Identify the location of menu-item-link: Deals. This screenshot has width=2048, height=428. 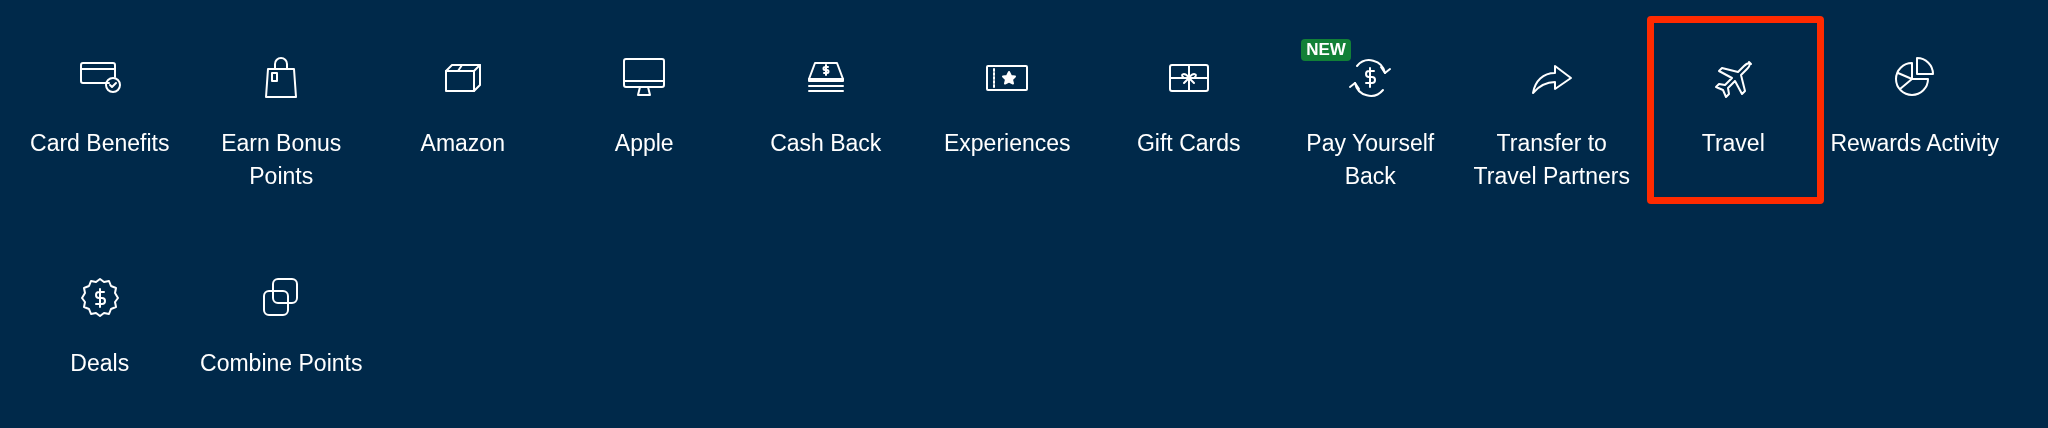
(100, 363).